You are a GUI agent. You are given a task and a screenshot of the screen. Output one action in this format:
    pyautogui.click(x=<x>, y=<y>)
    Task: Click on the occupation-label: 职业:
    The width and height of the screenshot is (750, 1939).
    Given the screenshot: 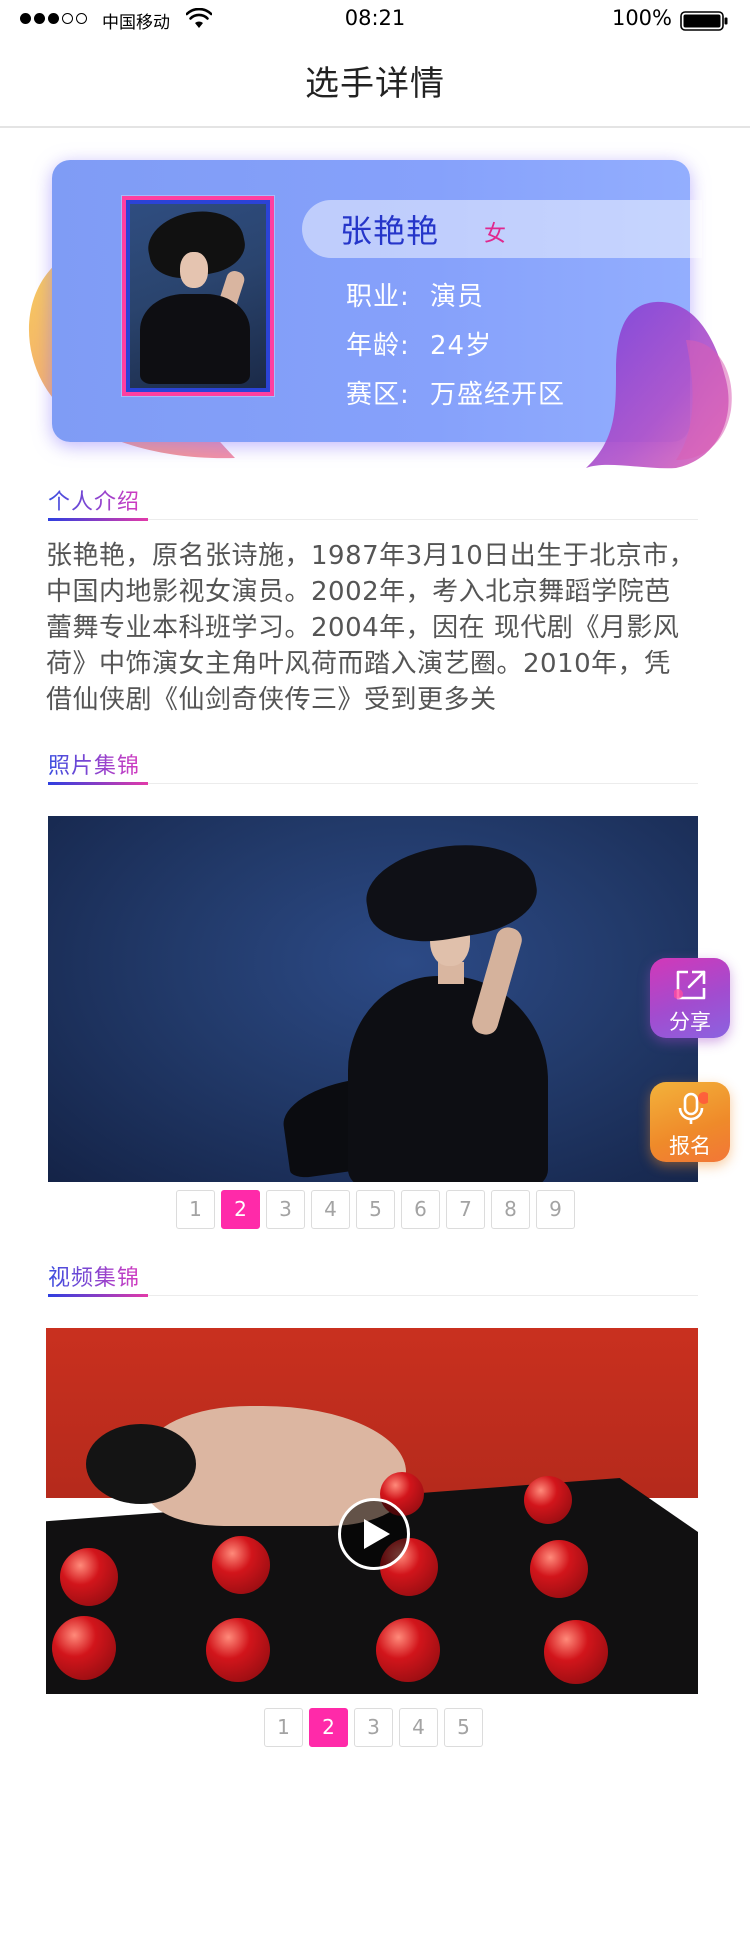 What is the action you would take?
    pyautogui.click(x=378, y=297)
    